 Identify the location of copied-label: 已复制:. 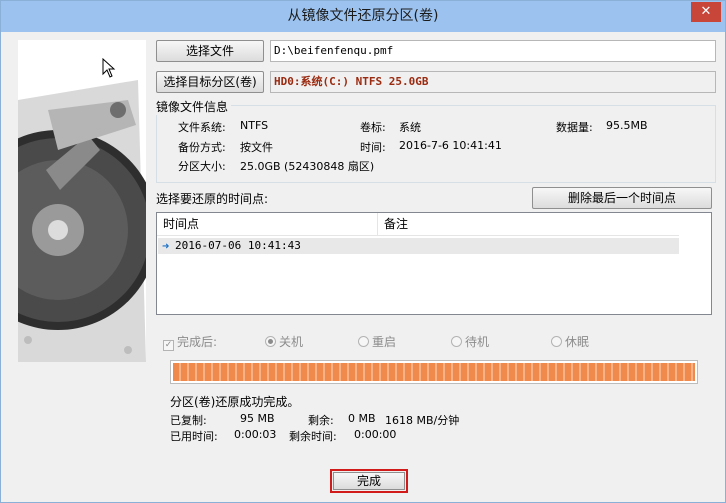
(188, 420).